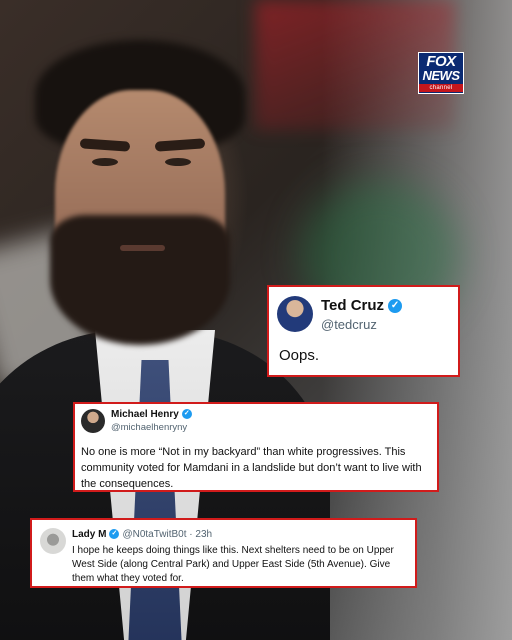 The width and height of the screenshot is (512, 640). I want to click on tweet-handle: @N0taTwitB0t, so click(154, 534).